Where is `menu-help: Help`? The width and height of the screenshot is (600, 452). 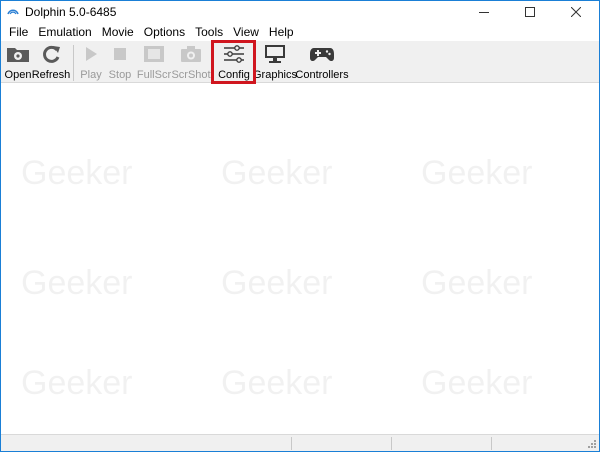 menu-help: Help is located at coordinates (281, 32).